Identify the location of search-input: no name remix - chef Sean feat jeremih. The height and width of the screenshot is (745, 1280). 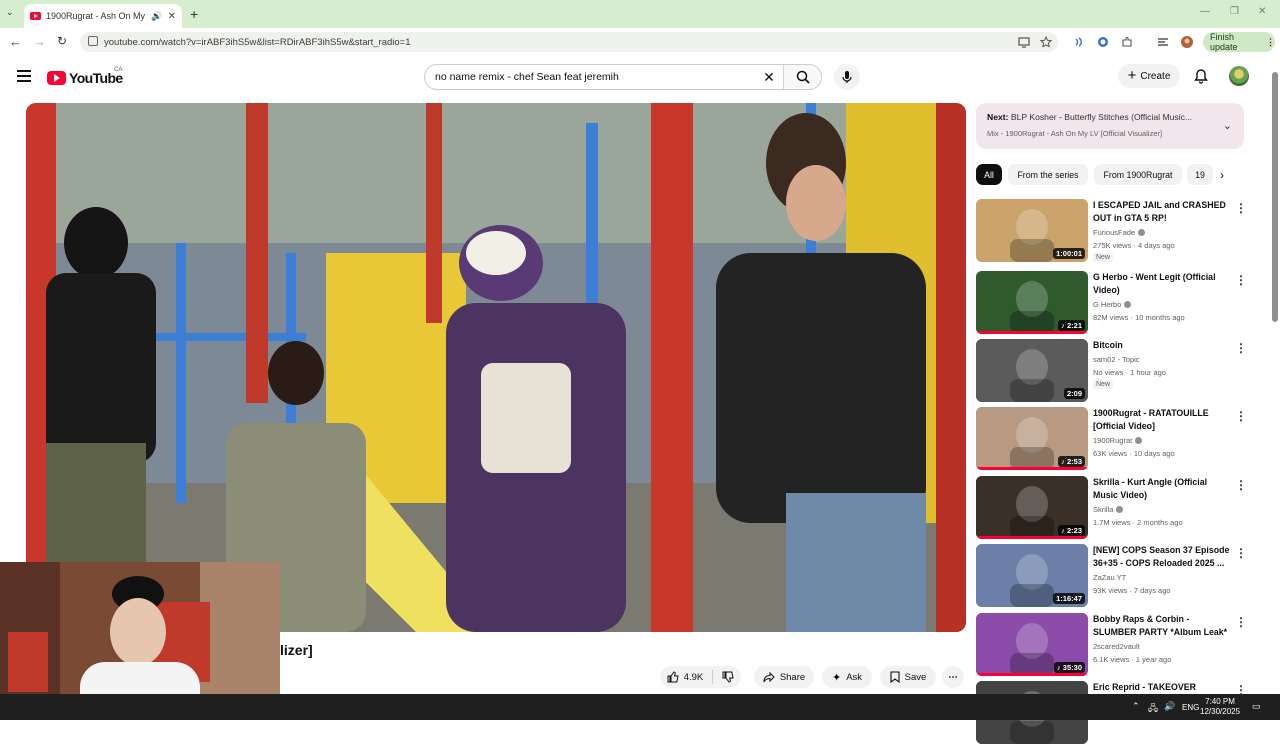
(590, 77).